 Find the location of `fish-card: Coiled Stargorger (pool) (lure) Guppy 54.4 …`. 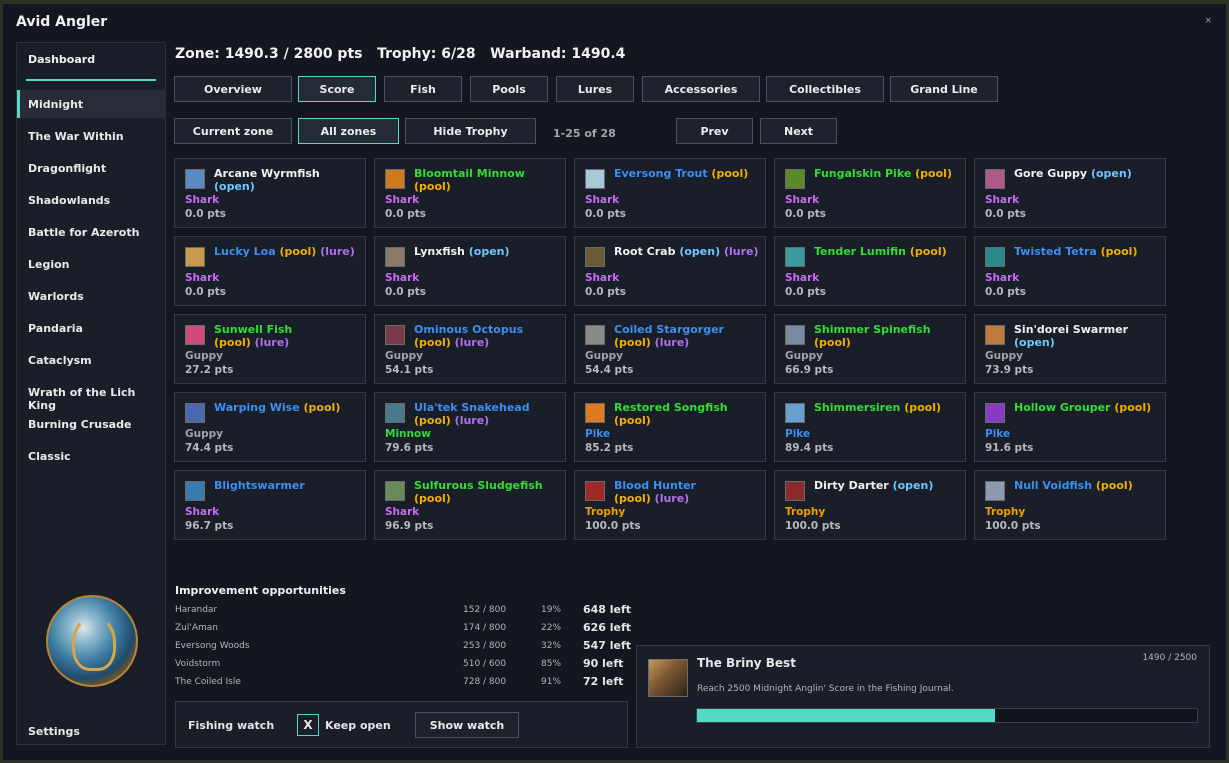

fish-card: Coiled Stargorger (pool) (lure) Guppy 54.4 … is located at coordinates (670, 349).